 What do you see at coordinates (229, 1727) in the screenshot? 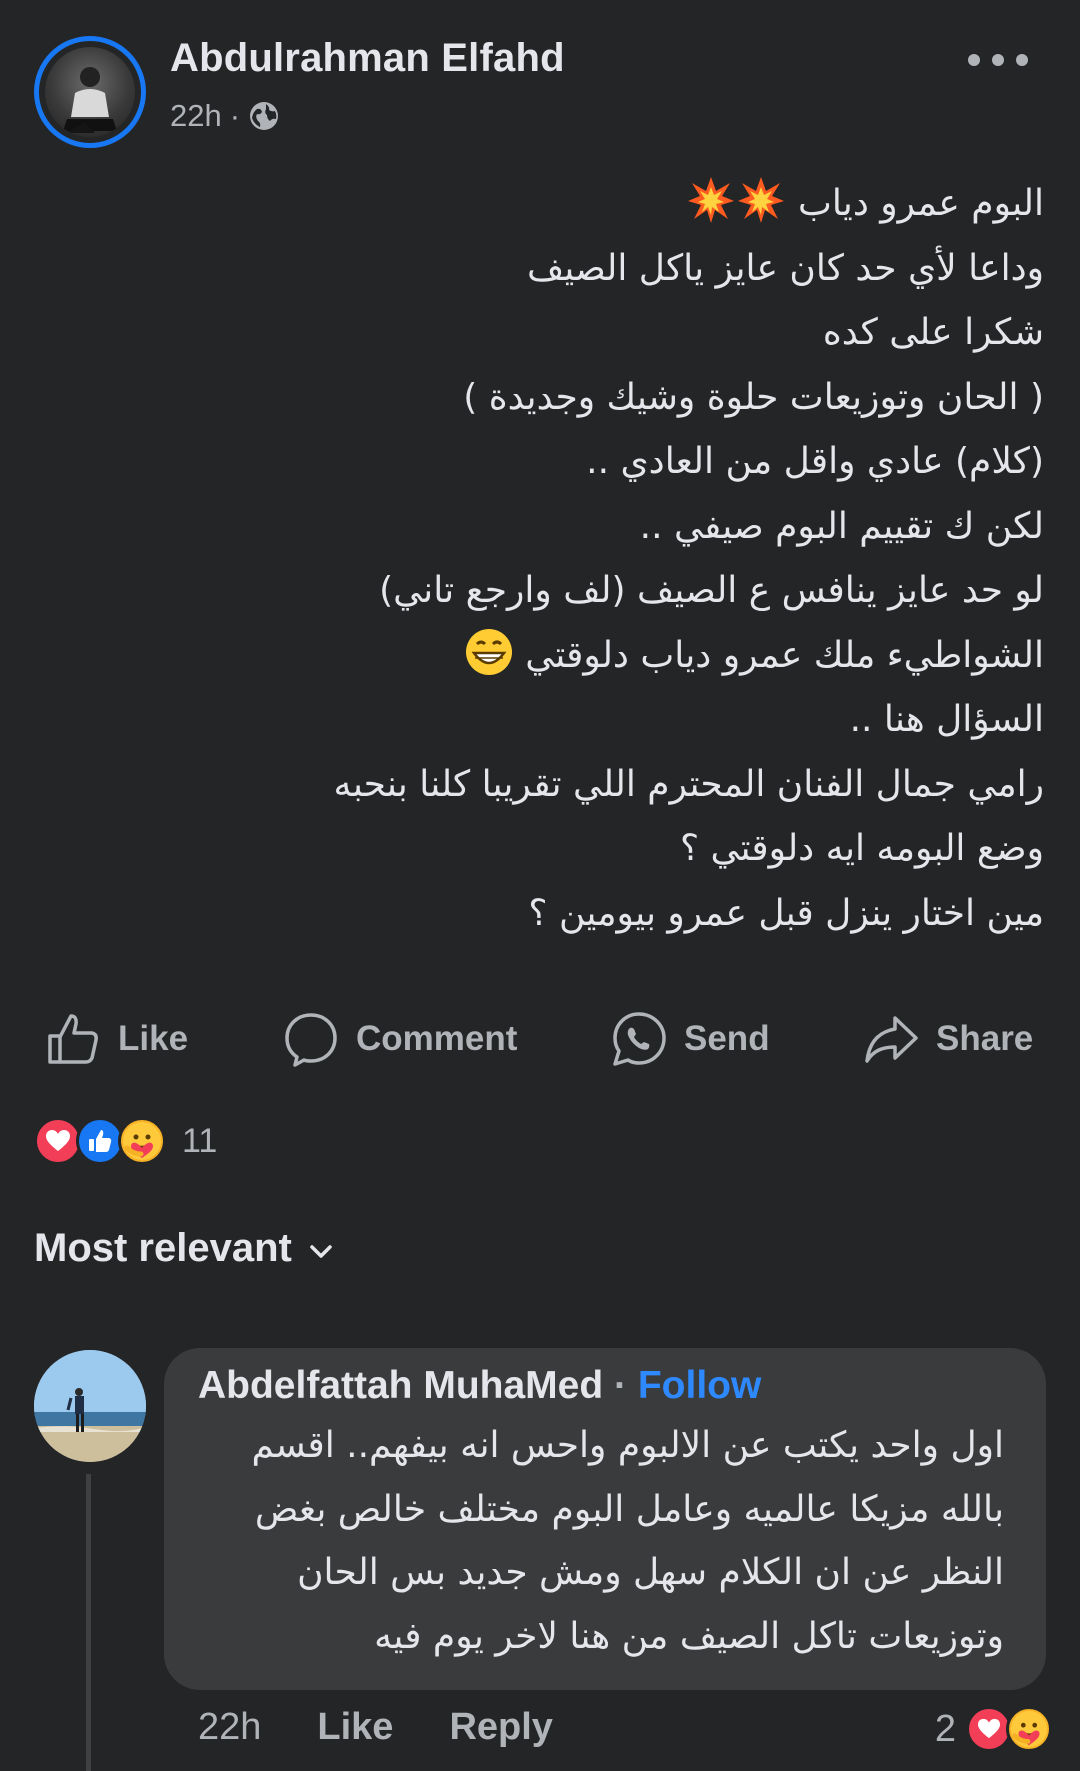
I see `comment-time: 22h` at bounding box center [229, 1727].